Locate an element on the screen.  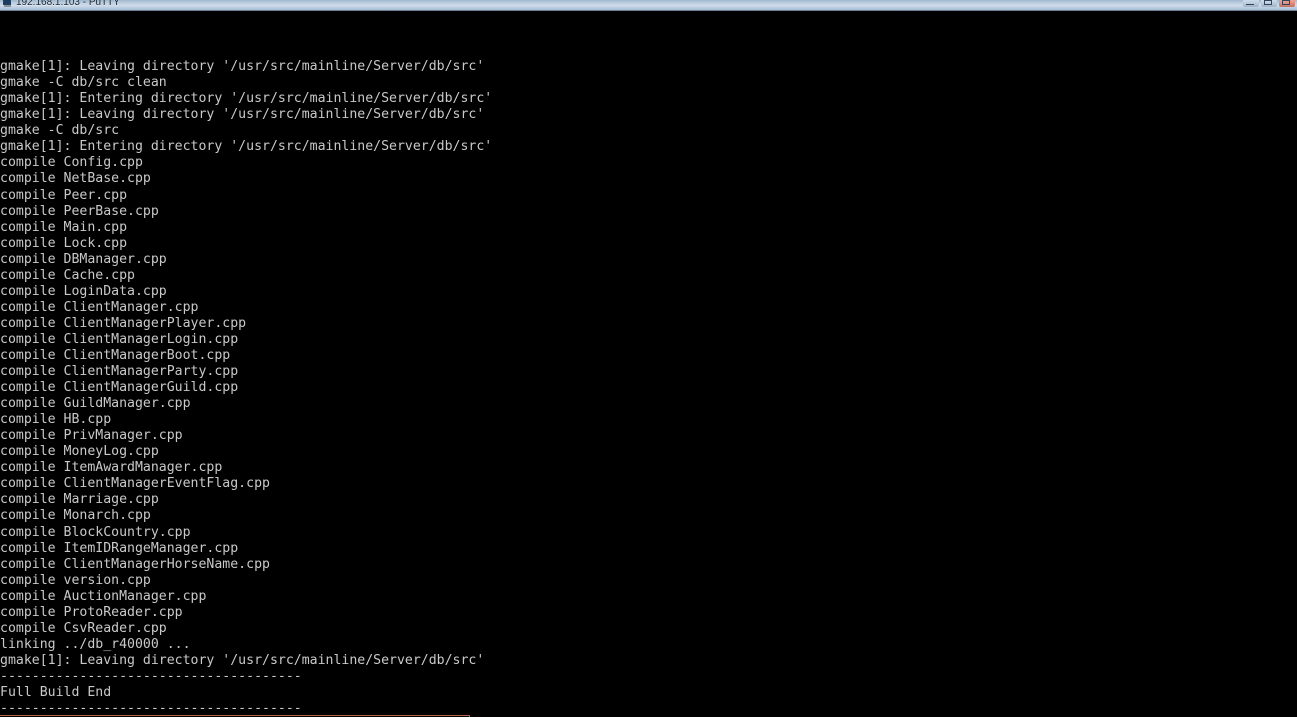
terminal-line: compile PrivManager.cpp is located at coordinates (91, 436).